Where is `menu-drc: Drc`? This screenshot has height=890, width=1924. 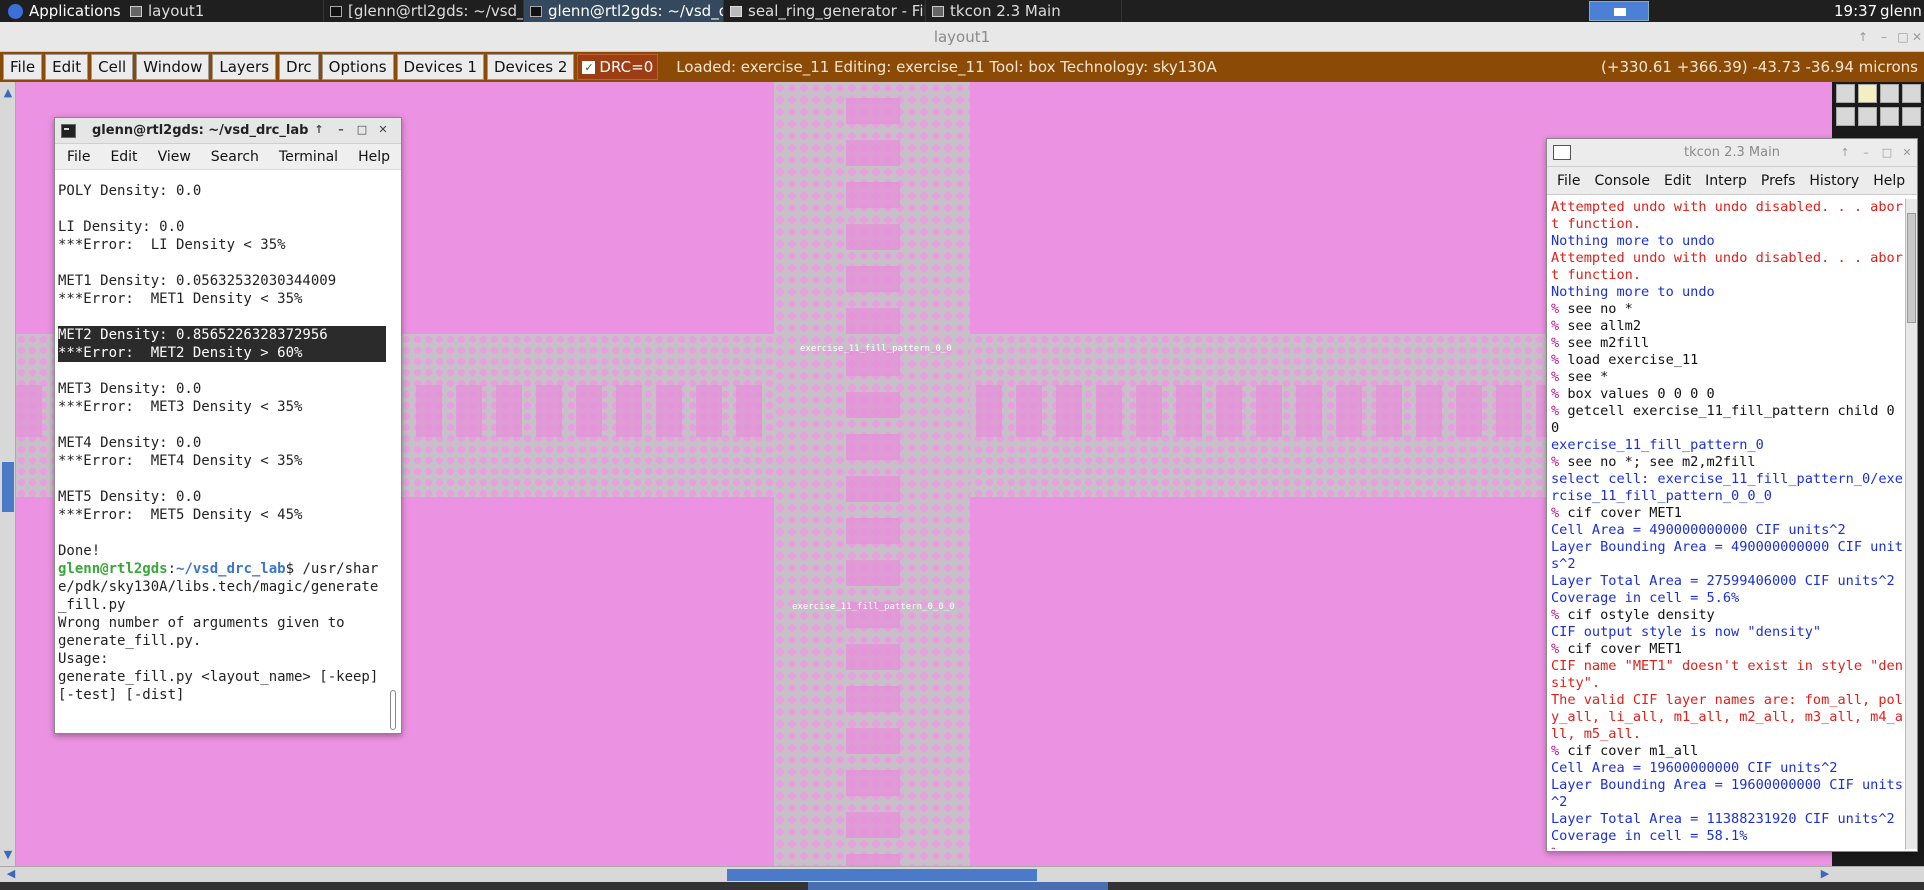 menu-drc: Drc is located at coordinates (299, 67).